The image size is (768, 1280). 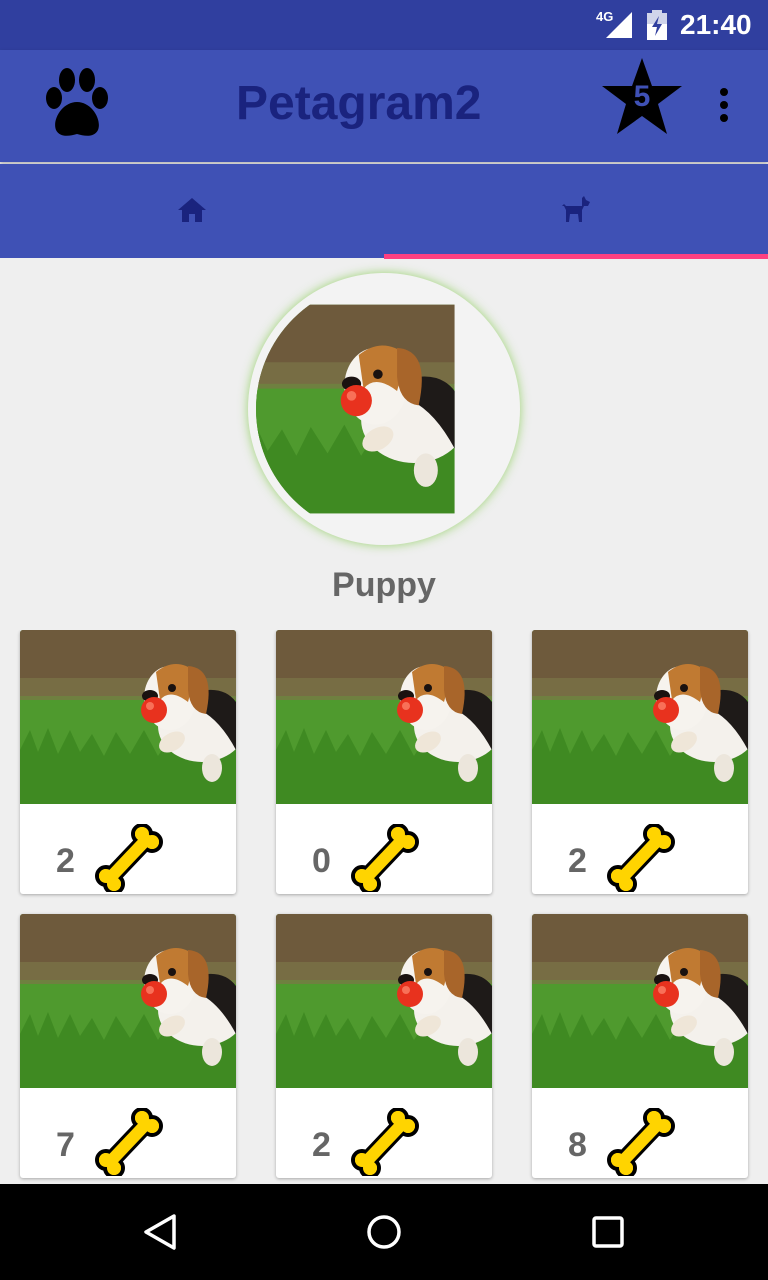 I want to click on system-nav-bar, so click(x=384, y=1232).